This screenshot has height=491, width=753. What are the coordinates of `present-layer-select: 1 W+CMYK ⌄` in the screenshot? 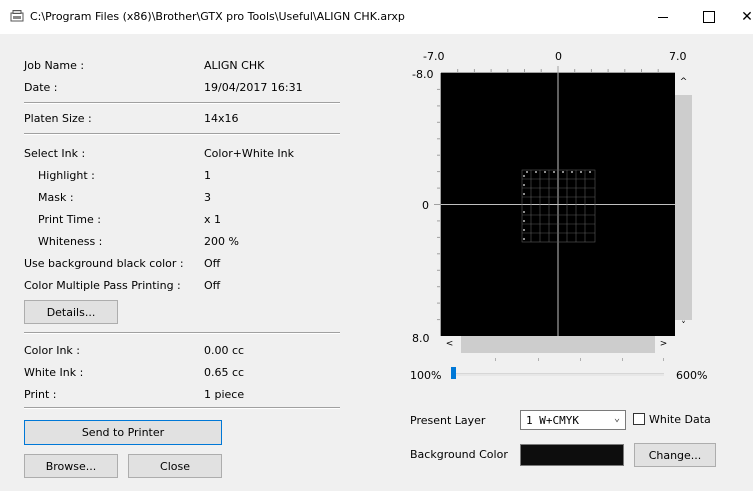 It's located at (573, 420).